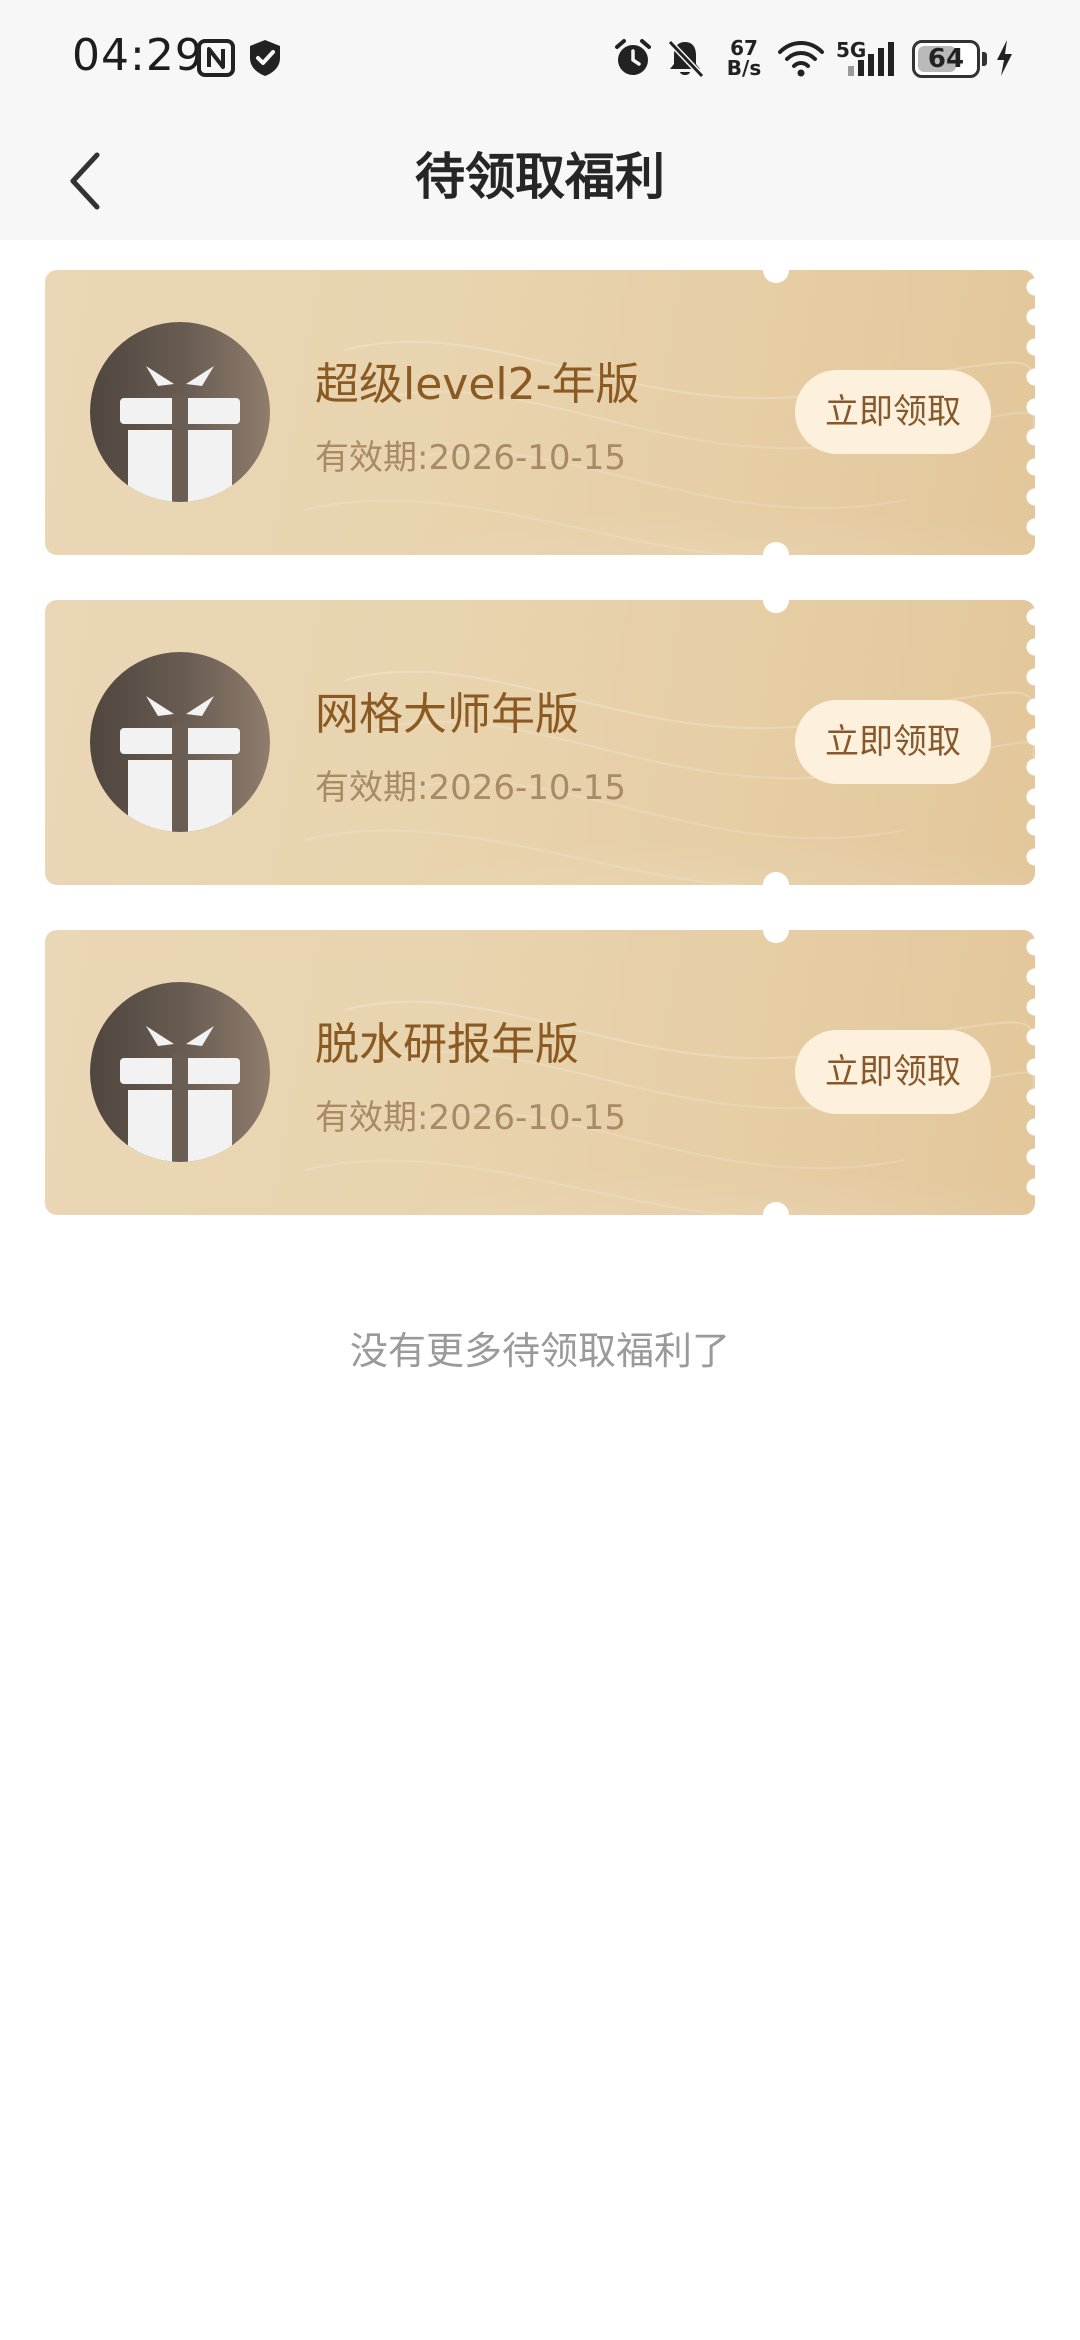  I want to click on shield-check-icon, so click(265, 58).